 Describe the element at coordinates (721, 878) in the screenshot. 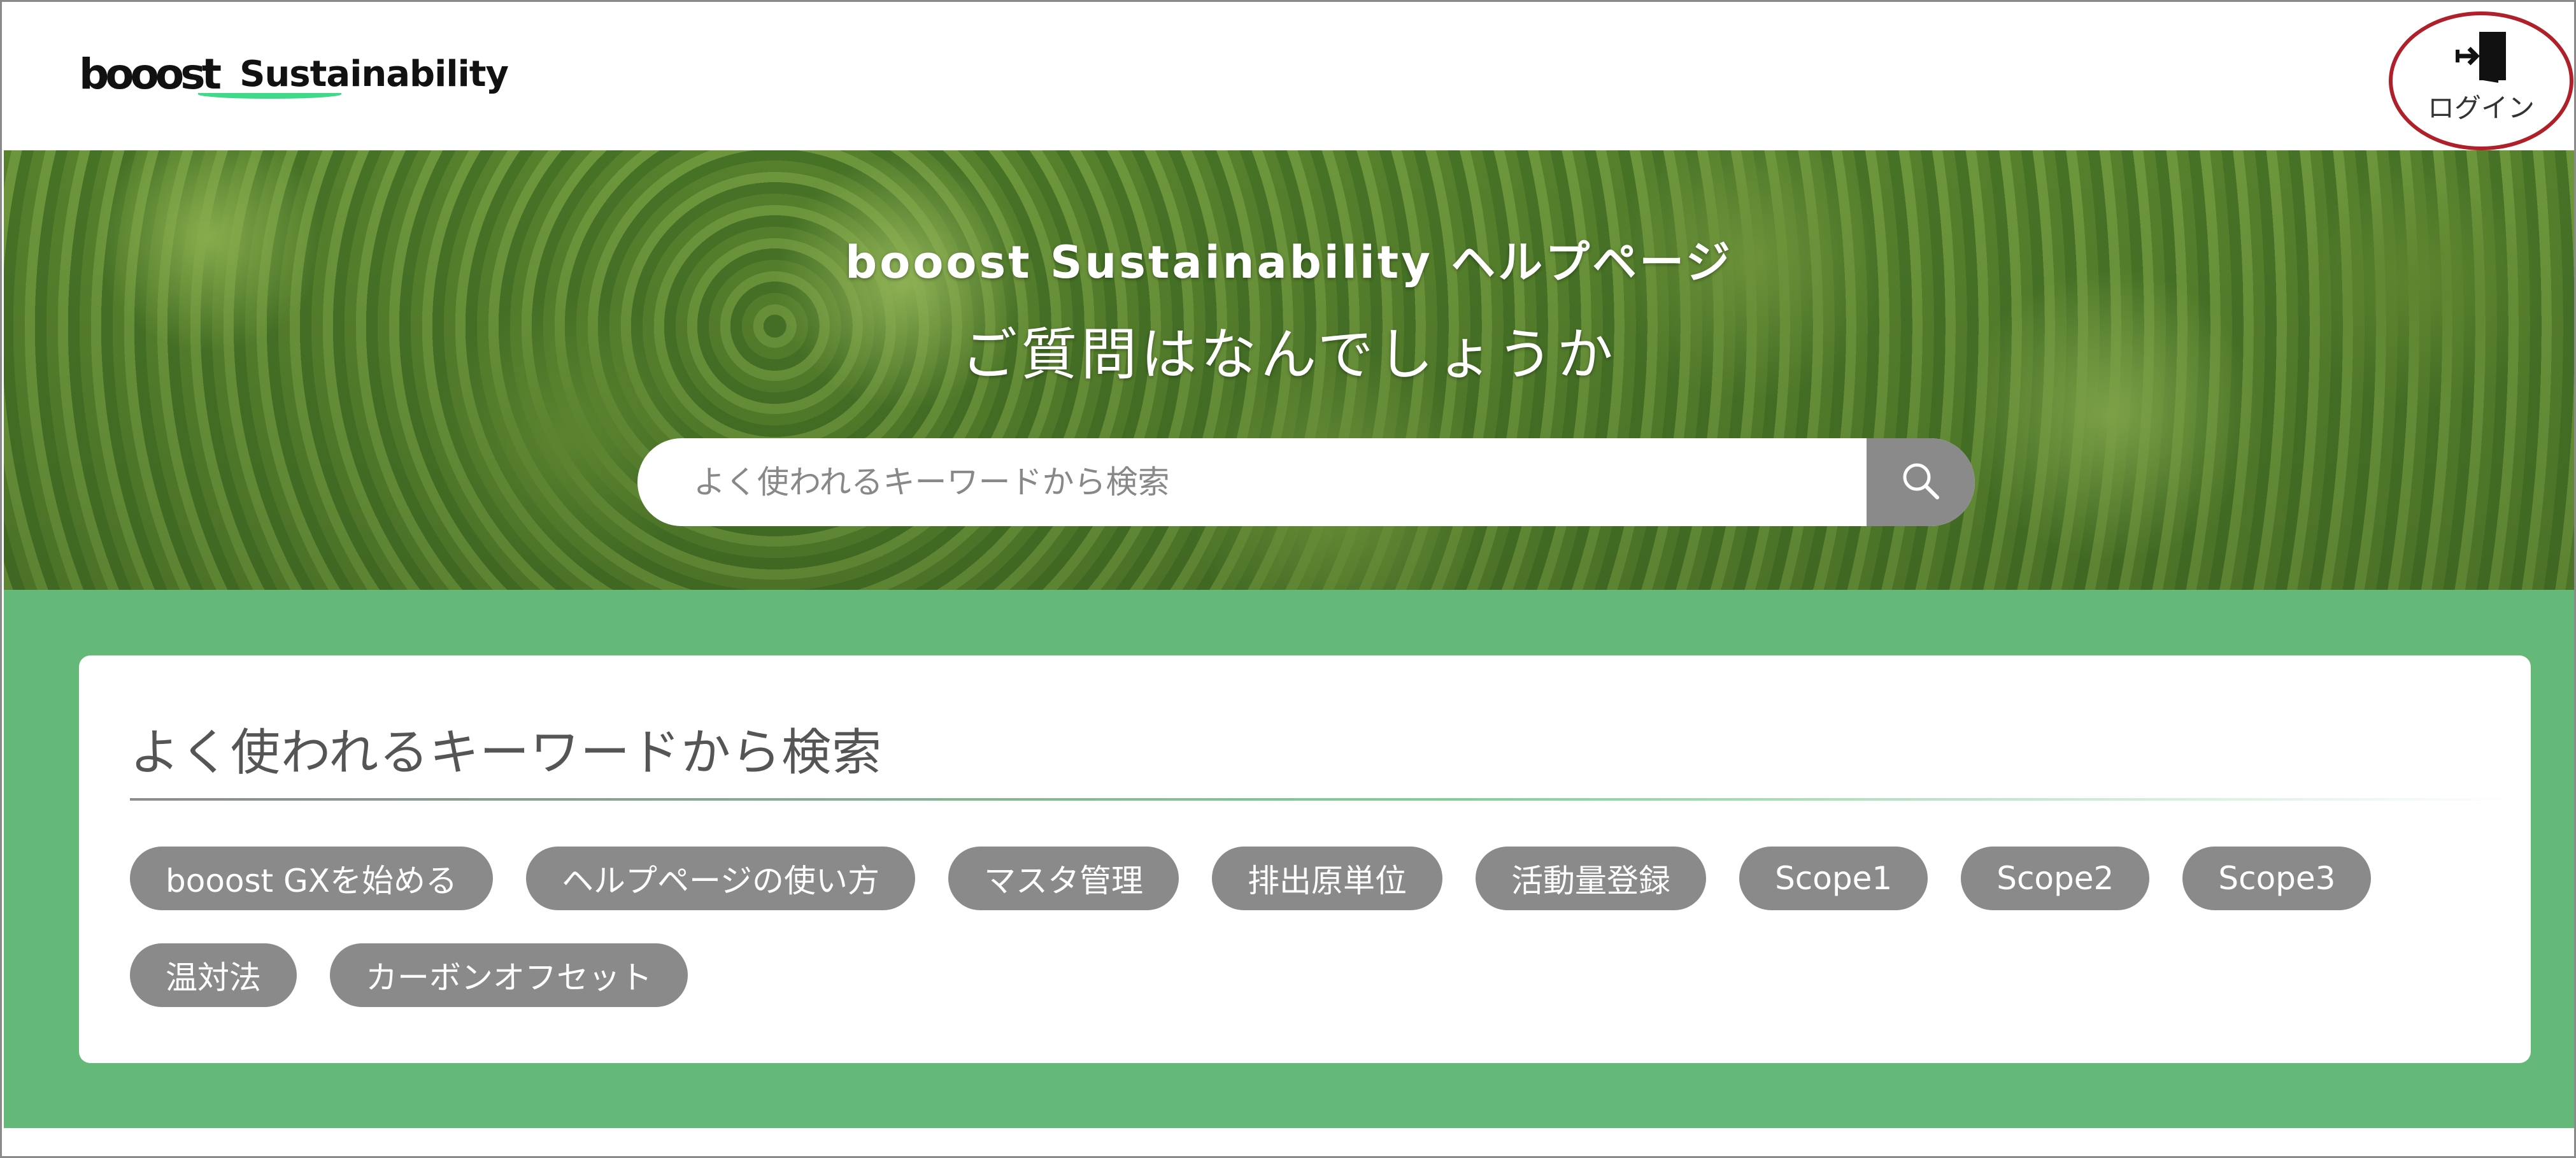

I see `keyword-tag: ヘルプページの使い方` at that location.